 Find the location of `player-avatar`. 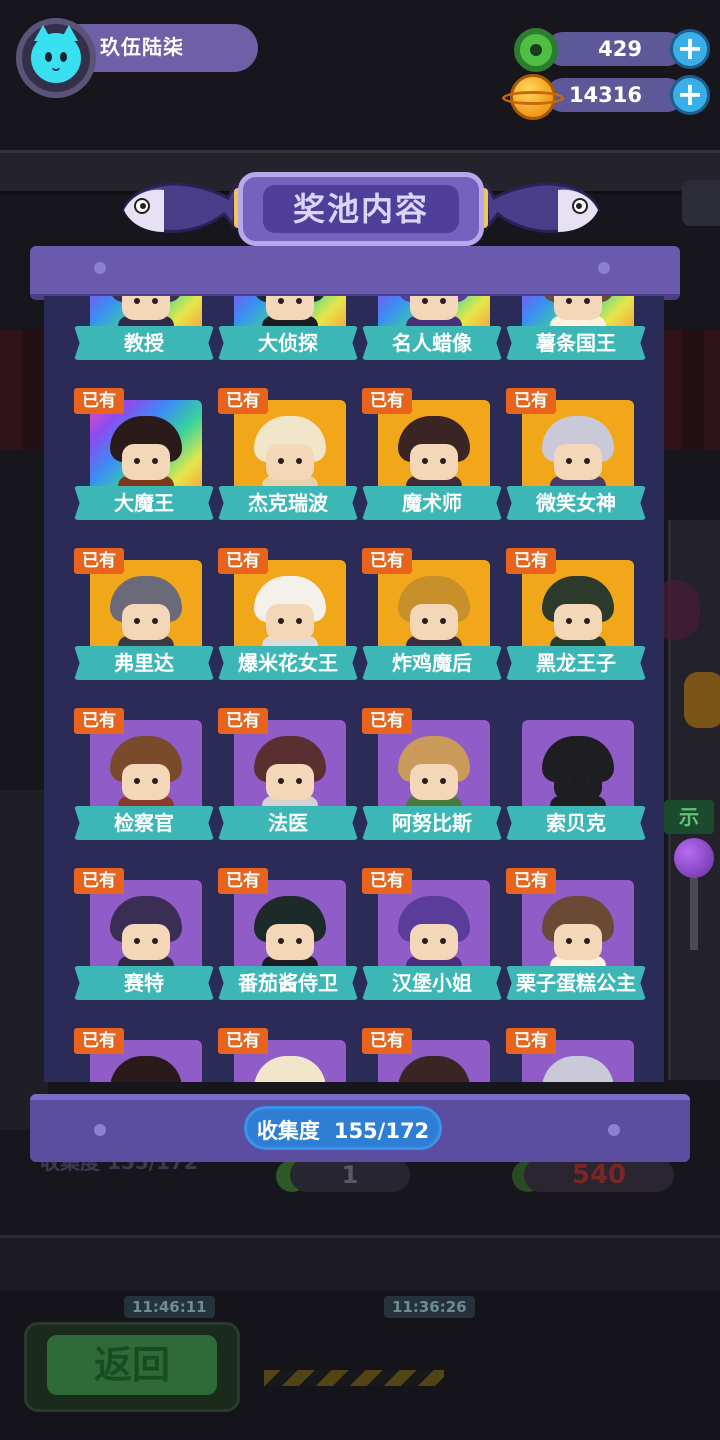

player-avatar is located at coordinates (56, 58).